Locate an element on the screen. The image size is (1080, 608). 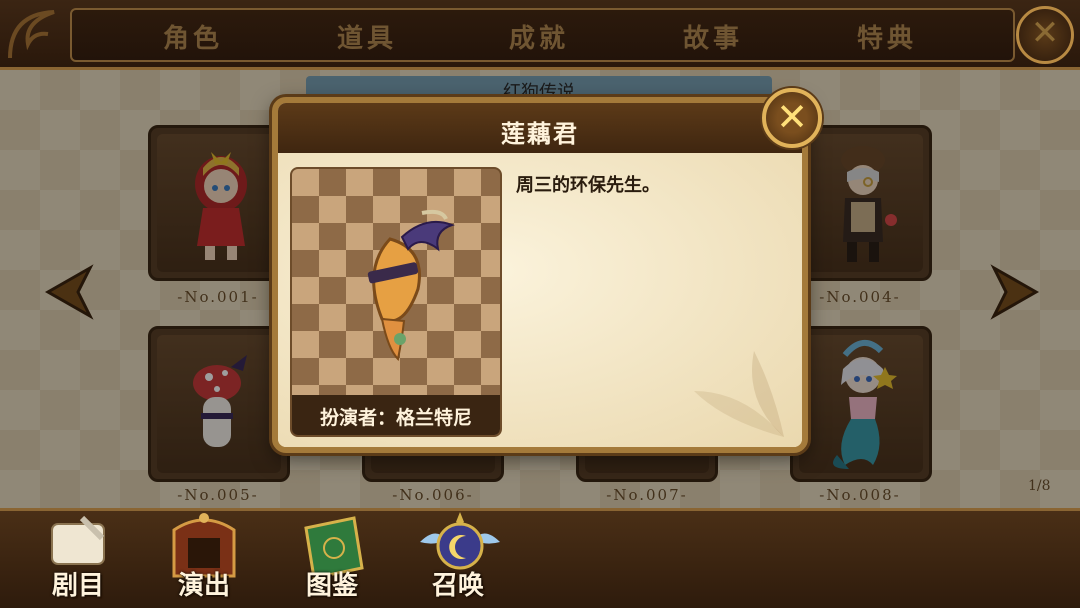
modal-close-button: ✕ is located at coordinates (792, 118).